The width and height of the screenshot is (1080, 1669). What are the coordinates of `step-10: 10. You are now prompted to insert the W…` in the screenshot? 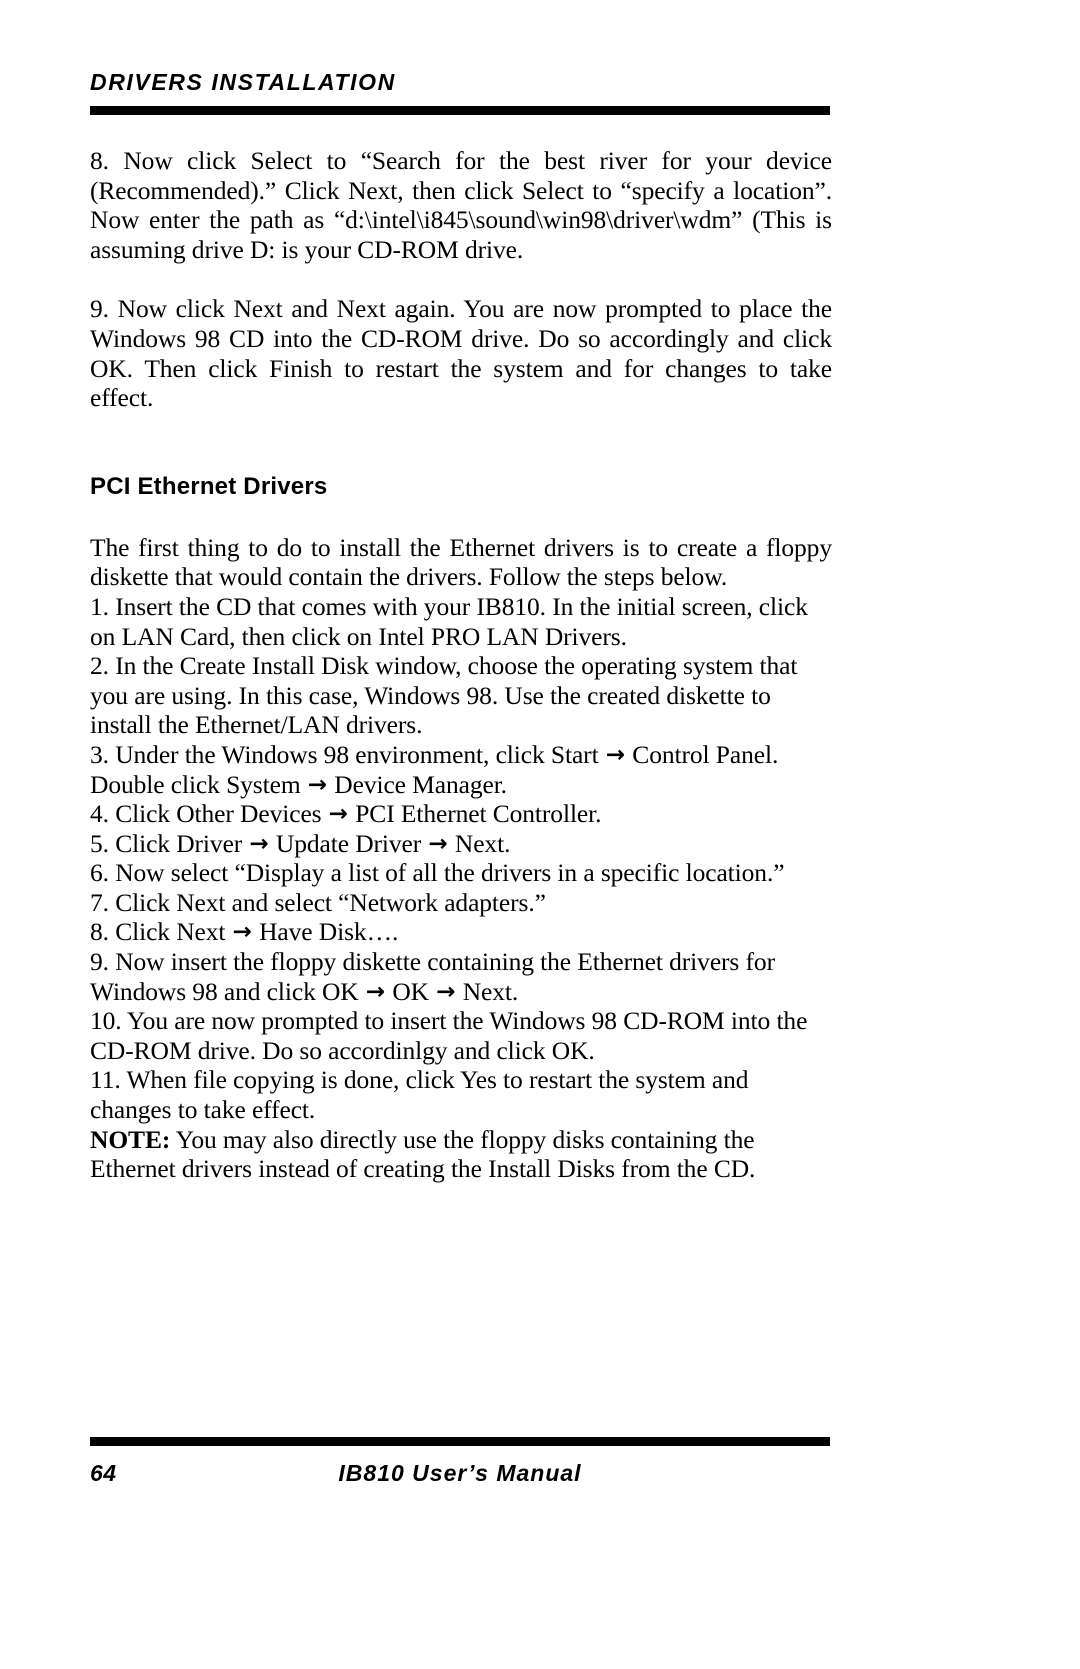 It's located at (461, 1035).